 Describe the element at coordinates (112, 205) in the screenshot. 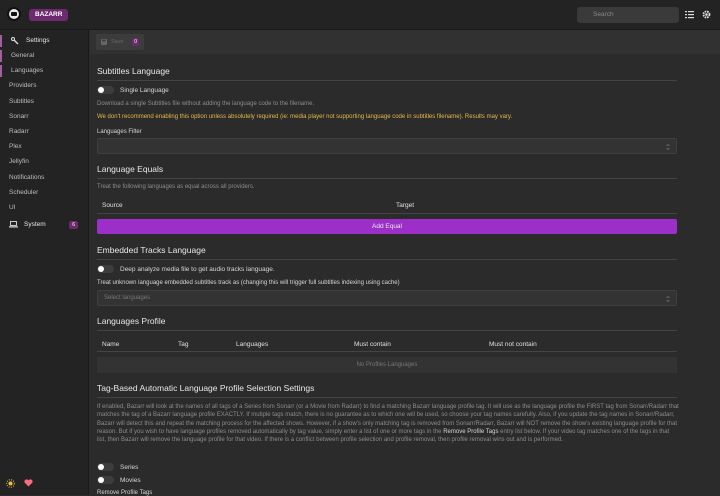

I see `column-header-source: Source` at that location.